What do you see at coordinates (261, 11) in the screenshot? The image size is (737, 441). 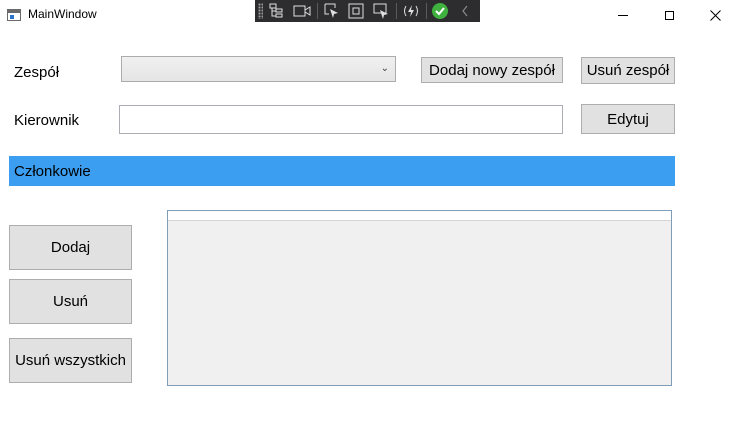 I see `toolbar-grip-icon` at bounding box center [261, 11].